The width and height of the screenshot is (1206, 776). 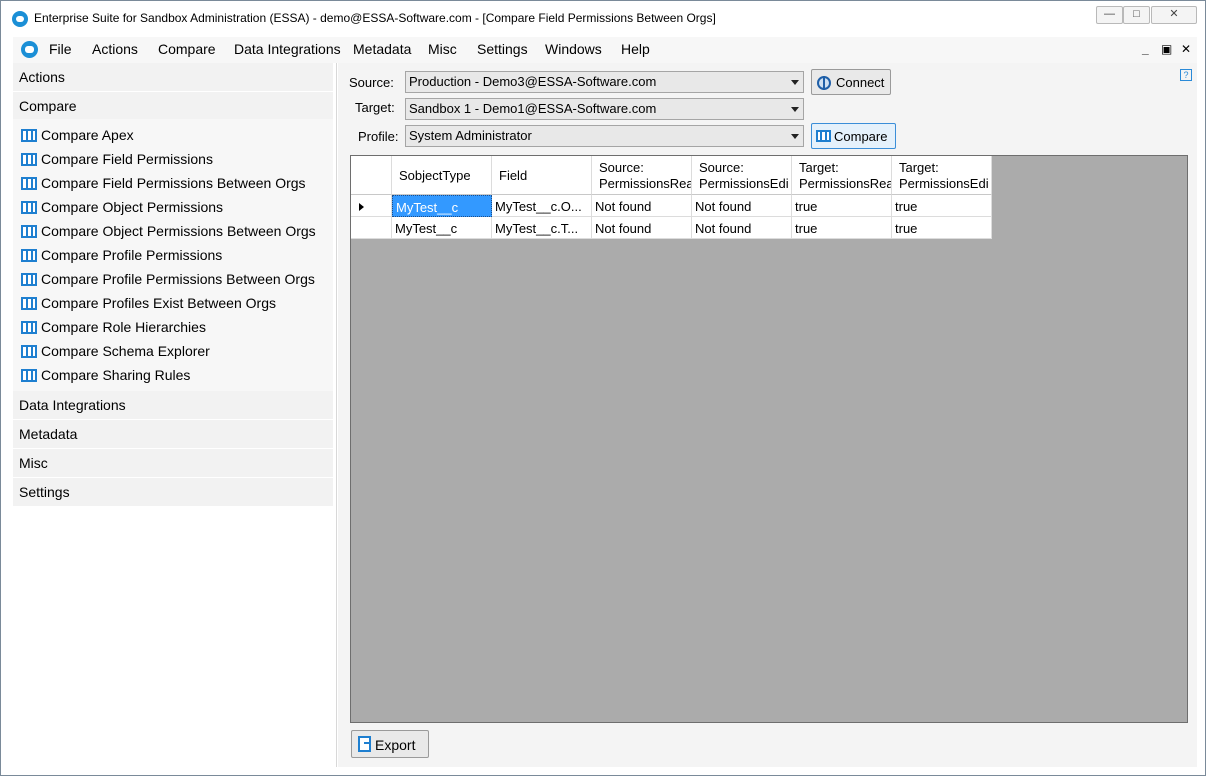 I want to click on target-dropdown: Sandbox 1 - Demo1@ESSA-Software.com, so click(x=604, y=109).